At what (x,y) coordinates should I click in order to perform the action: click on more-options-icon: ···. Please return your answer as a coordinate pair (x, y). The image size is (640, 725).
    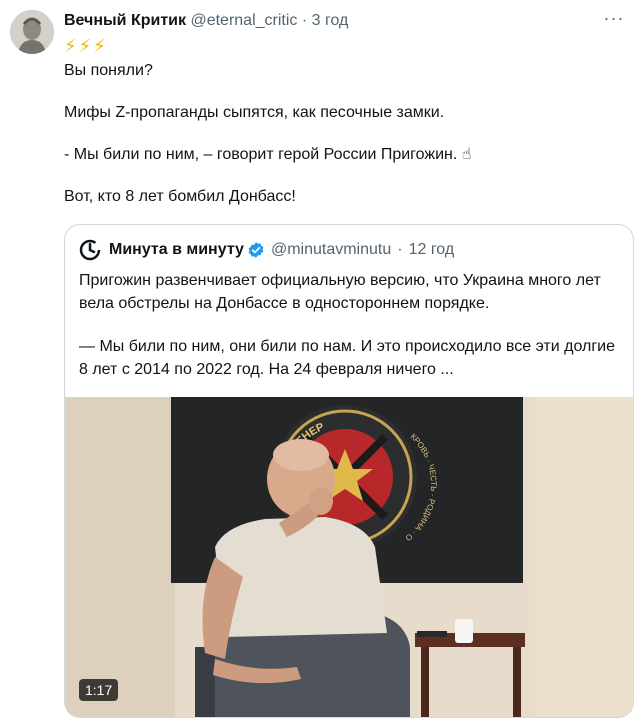
    Looking at the image, I should click on (614, 20).